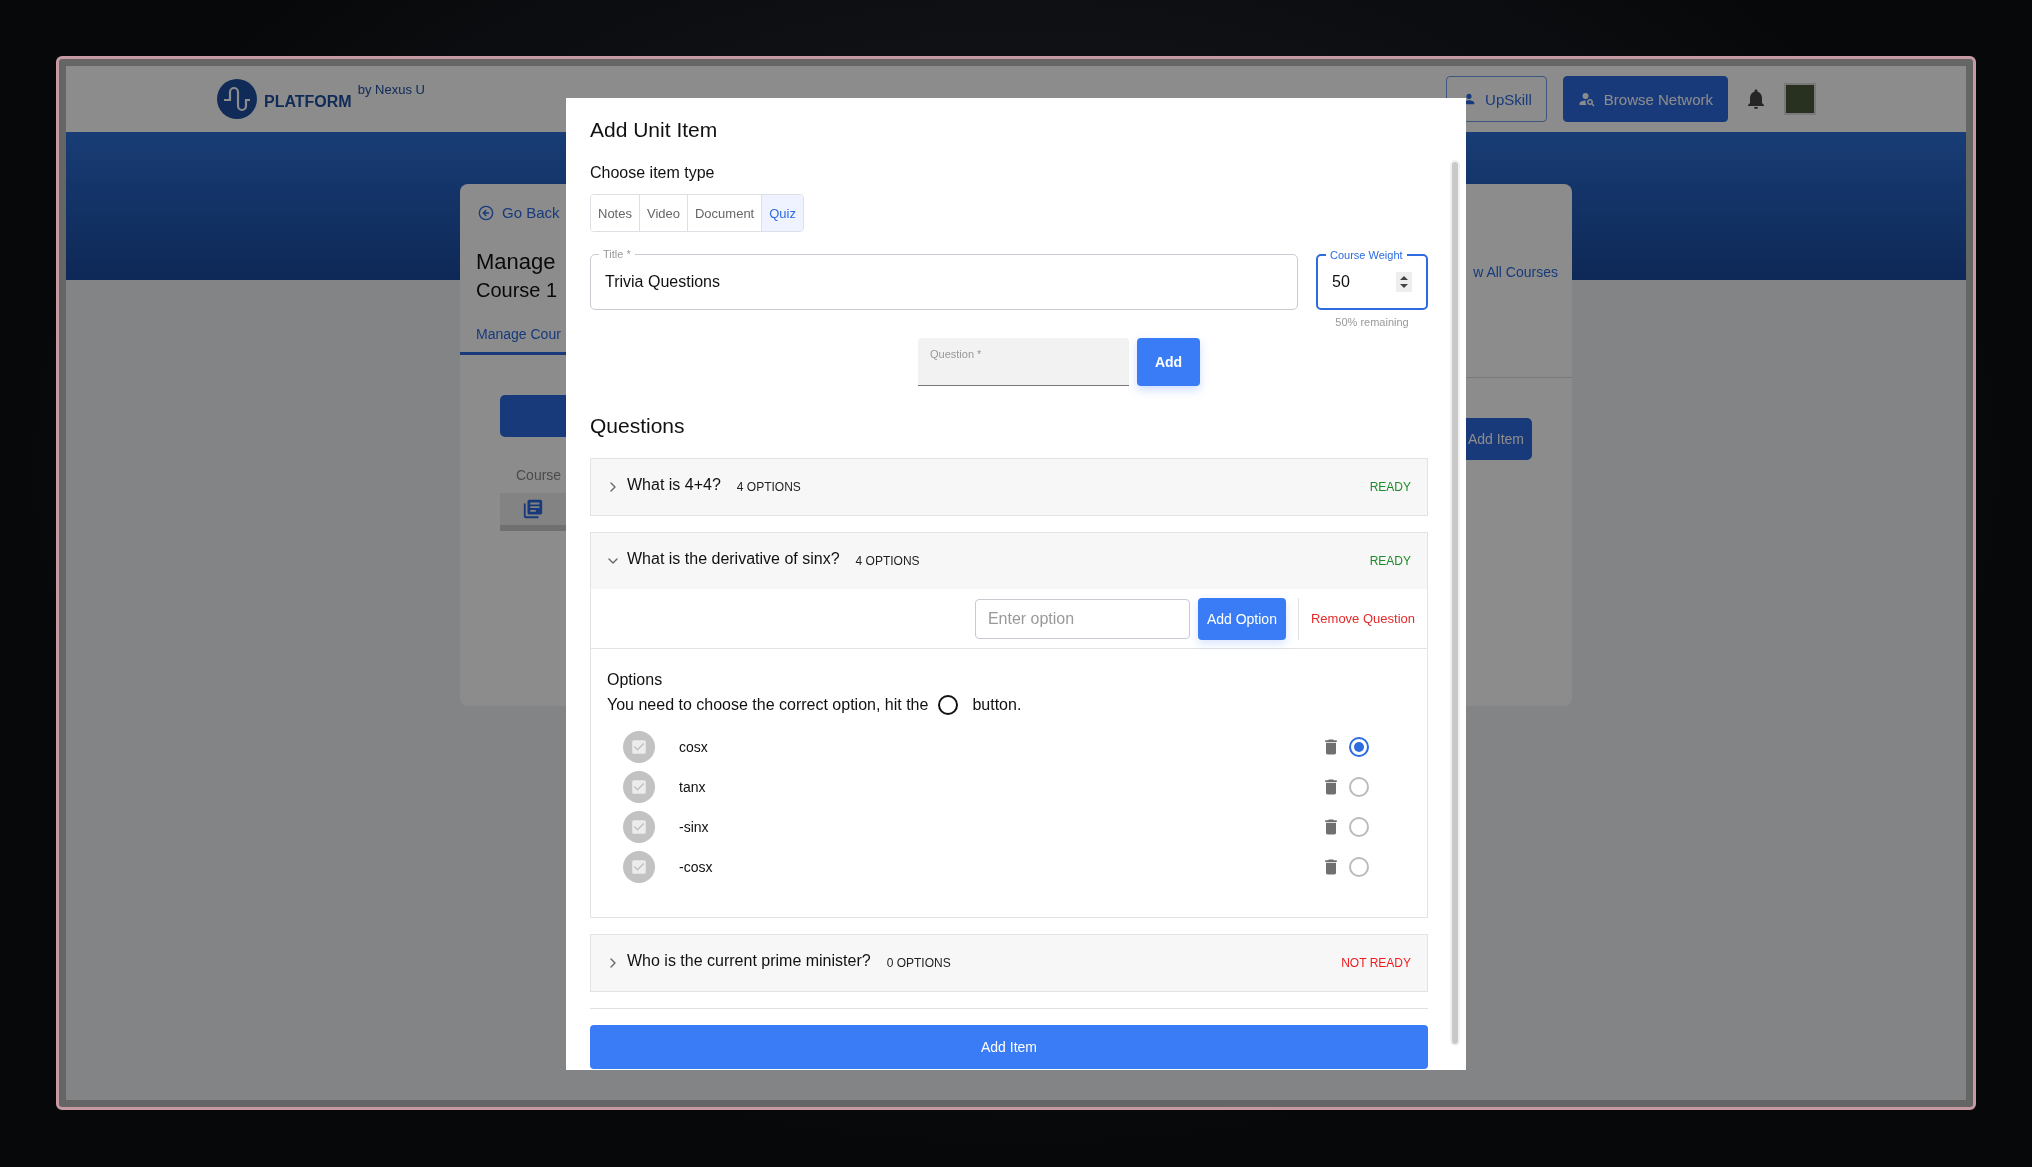 Image resolution: width=2032 pixels, height=1167 pixels. What do you see at coordinates (674, 485) in the screenshot?
I see `question-text: What is 4+4?` at bounding box center [674, 485].